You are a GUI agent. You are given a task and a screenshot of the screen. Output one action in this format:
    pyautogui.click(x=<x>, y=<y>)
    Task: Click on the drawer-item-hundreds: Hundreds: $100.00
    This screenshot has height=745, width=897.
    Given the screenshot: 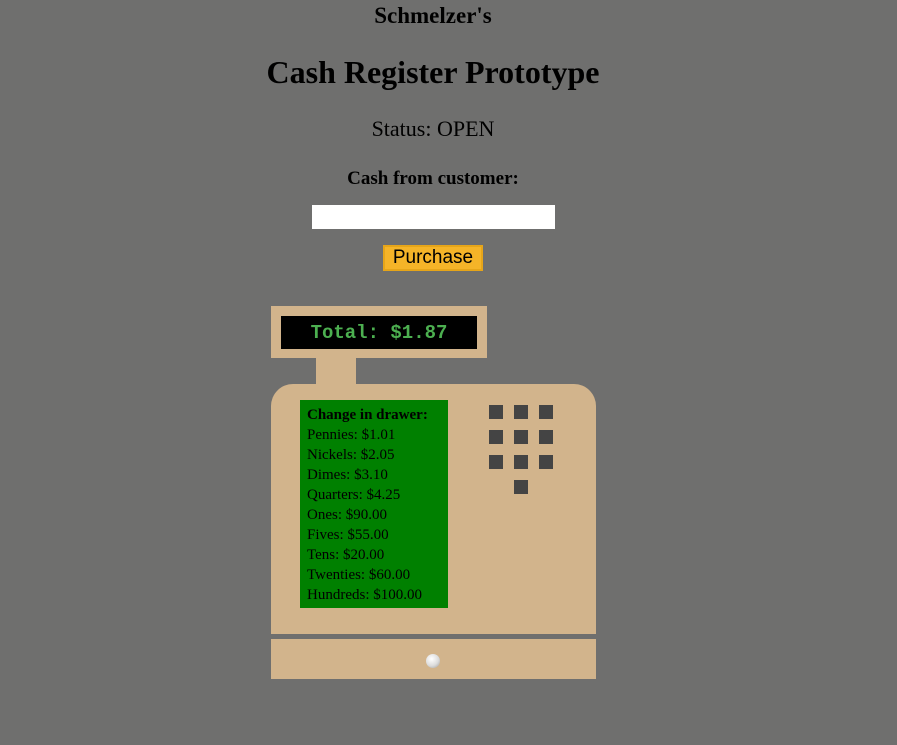 What is the action you would take?
    pyautogui.click(x=364, y=595)
    